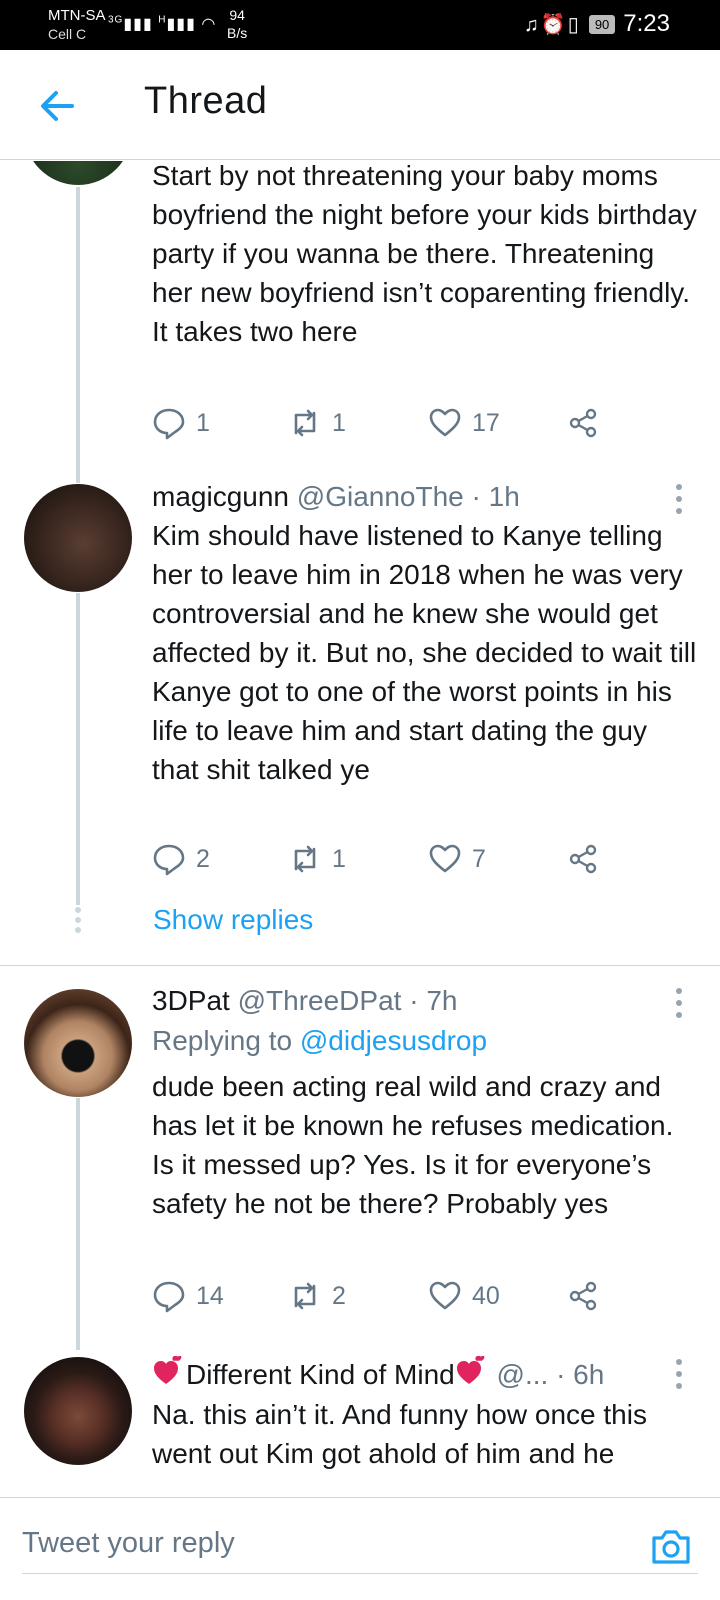 The width and height of the screenshot is (720, 1600). What do you see at coordinates (116, 20) in the screenshot?
I see `network-type-1: 3G` at bounding box center [116, 20].